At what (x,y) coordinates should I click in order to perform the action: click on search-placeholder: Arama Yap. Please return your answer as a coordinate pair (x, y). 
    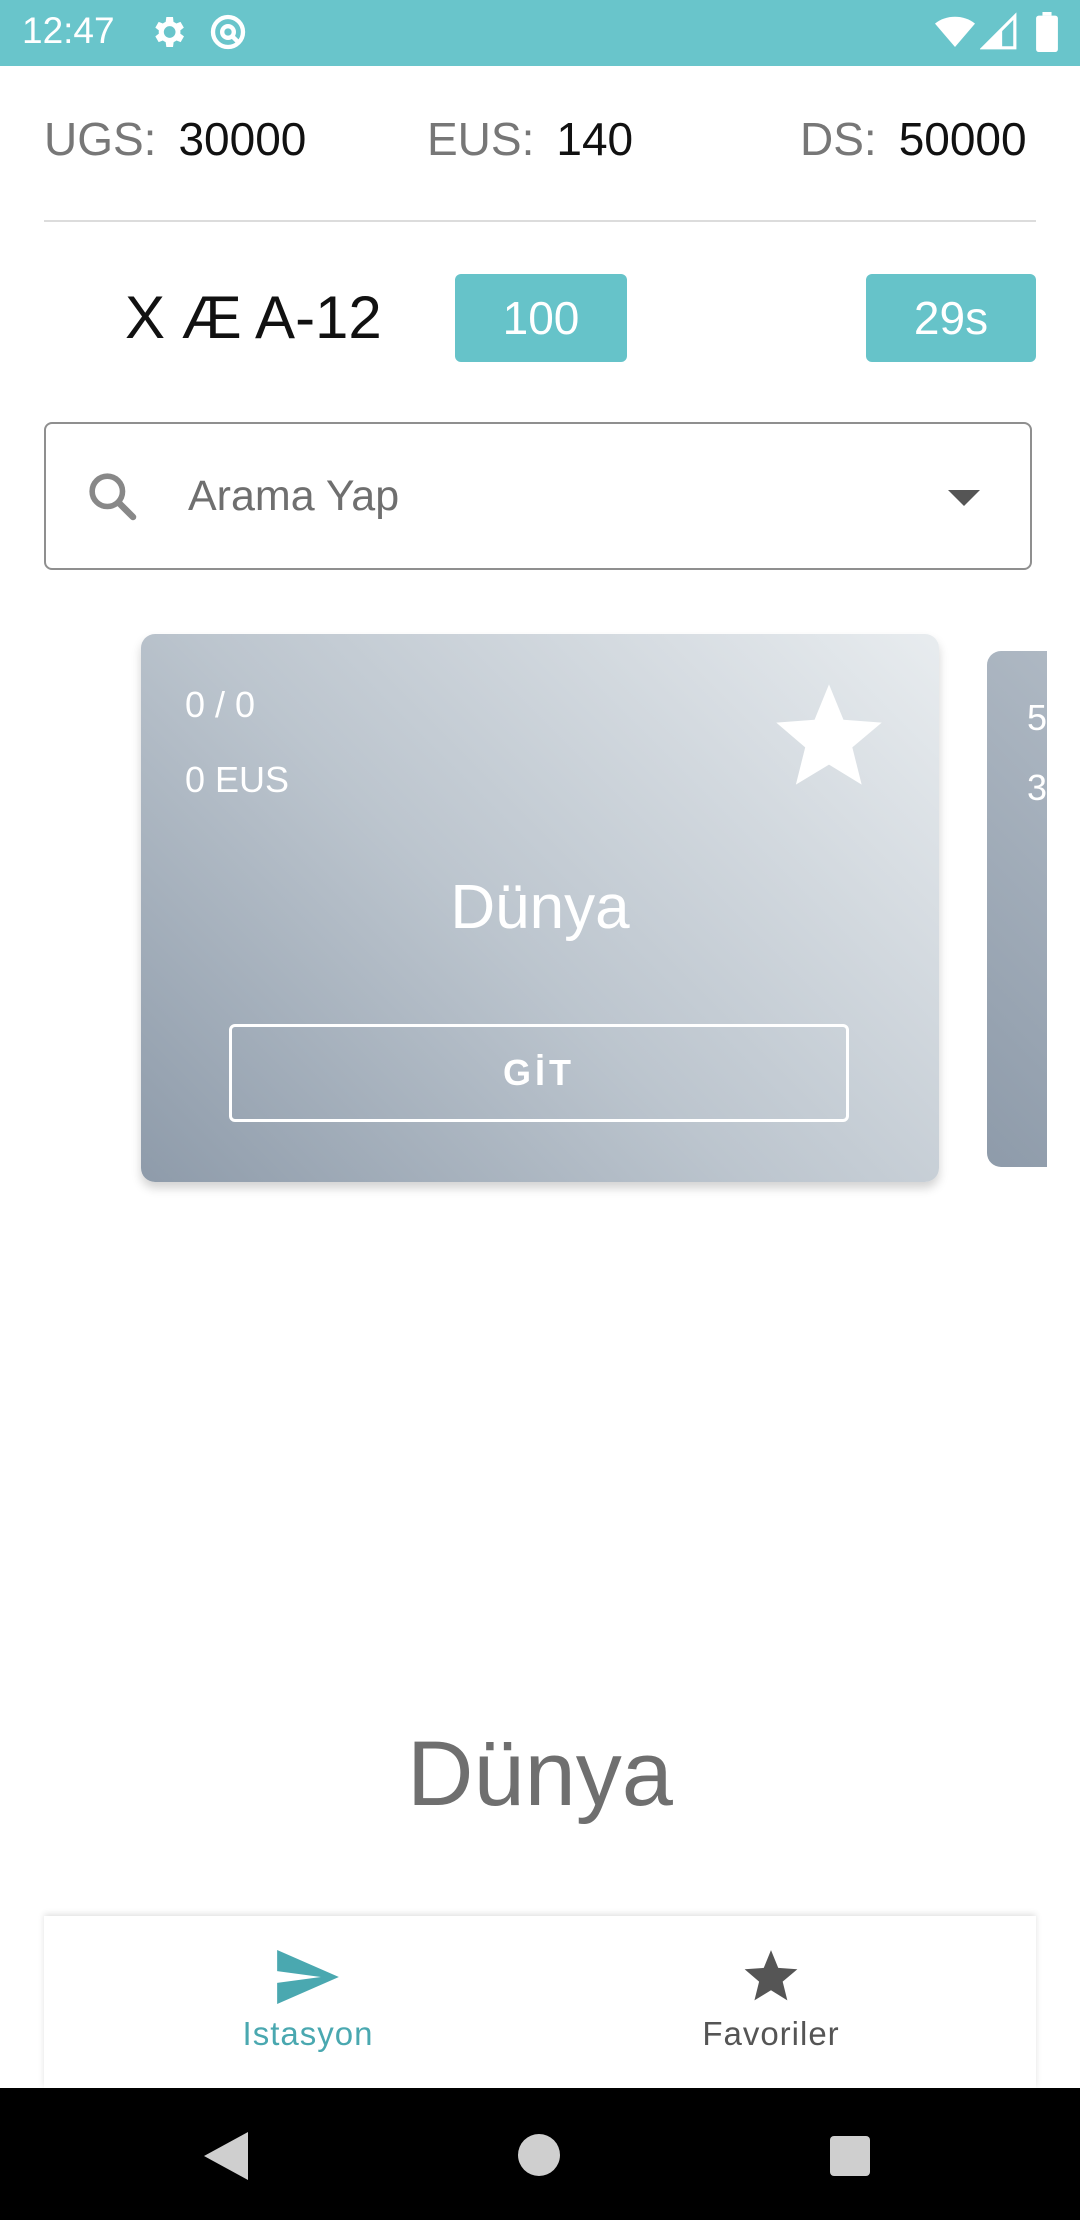
    Looking at the image, I should click on (294, 496).